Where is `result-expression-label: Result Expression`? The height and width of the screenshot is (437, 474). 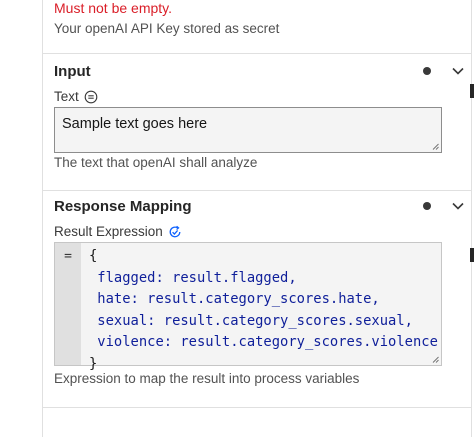 result-expression-label: Result Expression is located at coordinates (118, 232).